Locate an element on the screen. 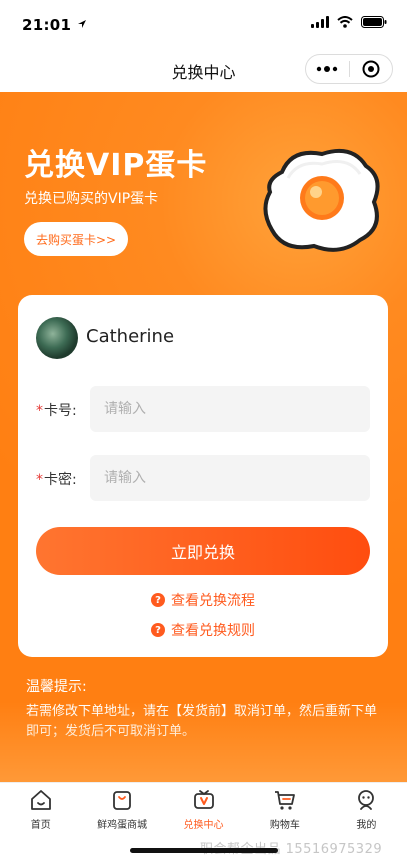 The height and width of the screenshot is (860, 407). shopping-bag-icon is located at coordinates (122, 800).